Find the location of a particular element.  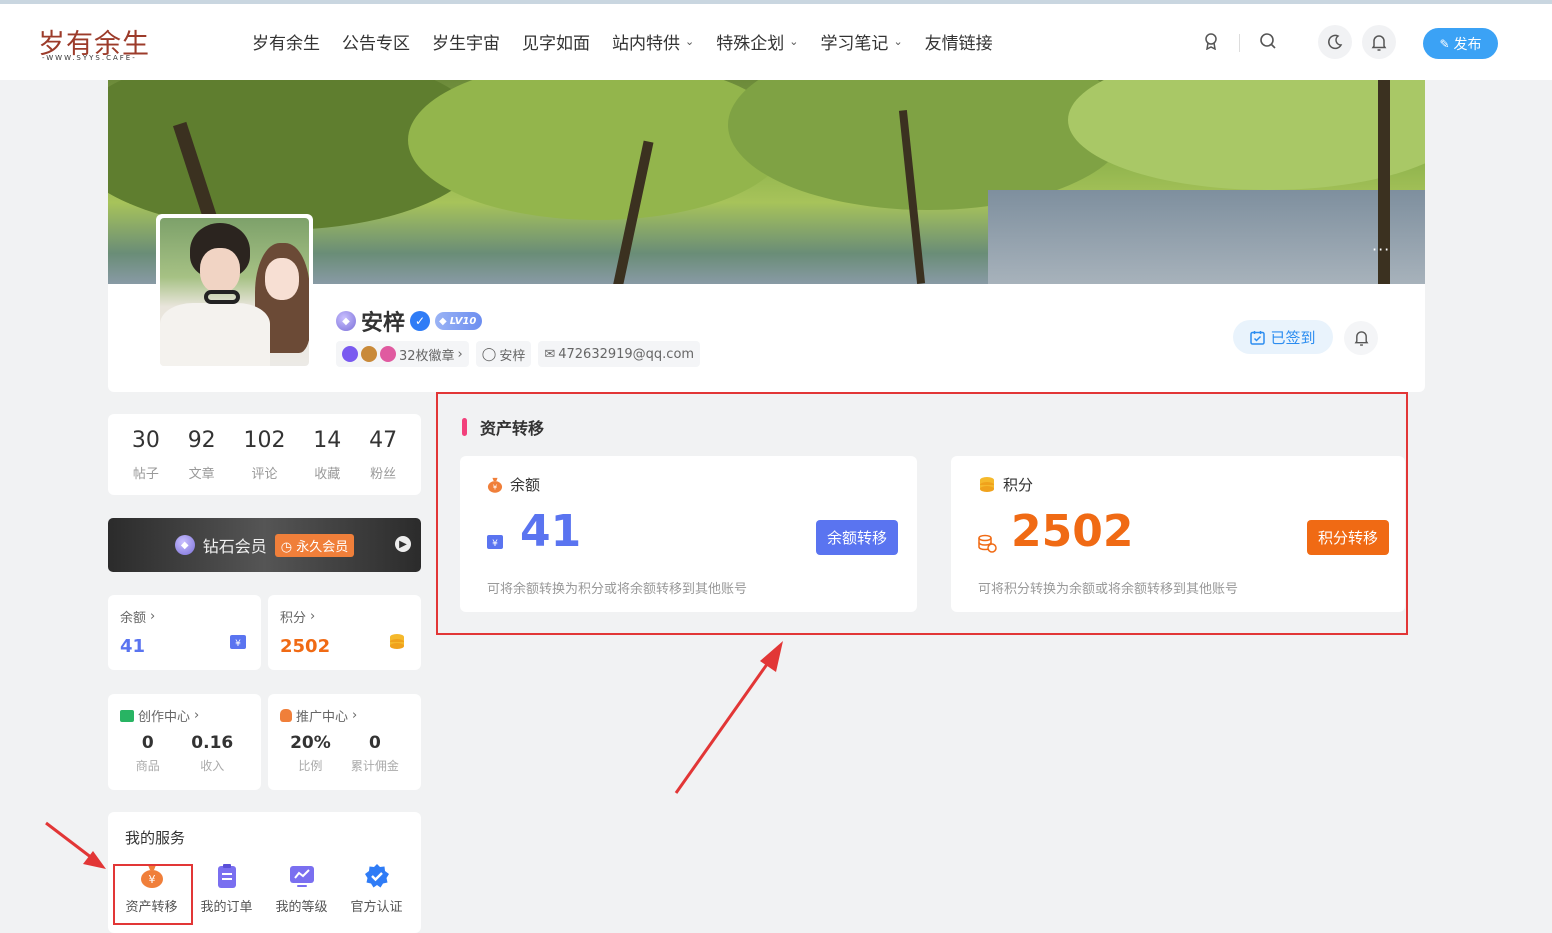

arrow-to-service is located at coordinates (75, 845).